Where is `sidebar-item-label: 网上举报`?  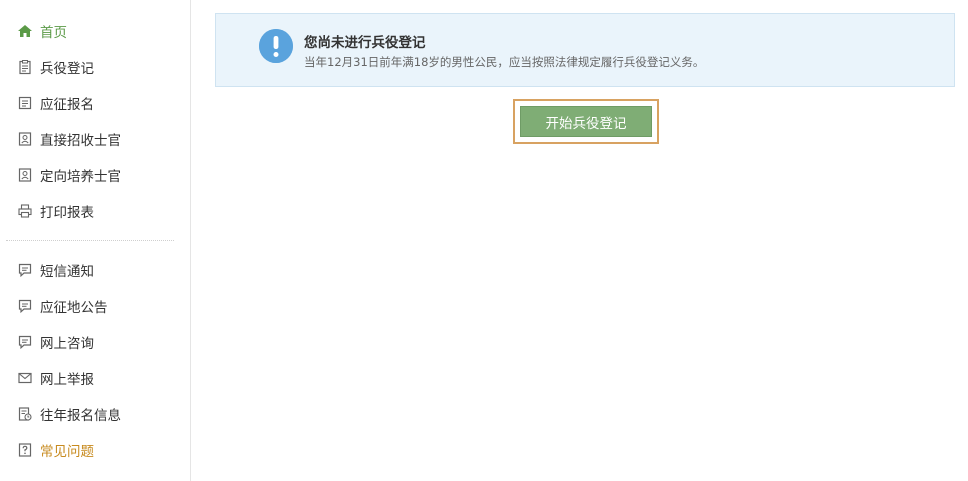 sidebar-item-label: 网上举报 is located at coordinates (67, 380).